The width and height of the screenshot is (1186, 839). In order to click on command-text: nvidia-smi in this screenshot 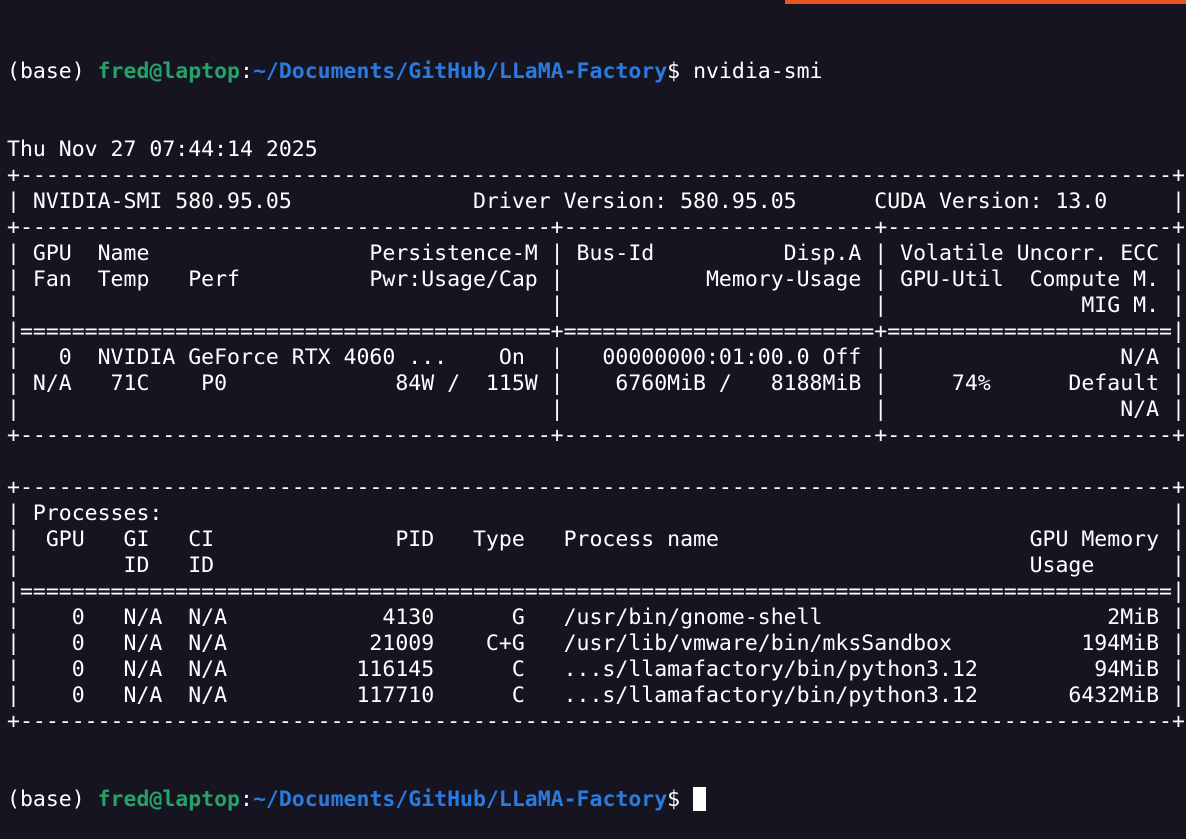, I will do `click(758, 71)`.